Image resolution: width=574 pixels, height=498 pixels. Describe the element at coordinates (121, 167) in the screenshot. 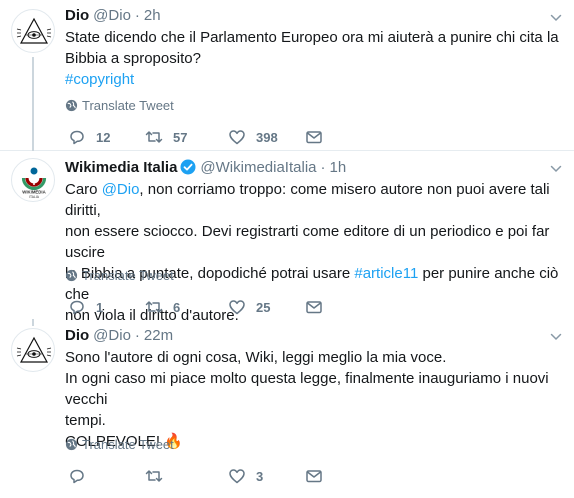

I see `author-name: Wikimedia Italia` at that location.